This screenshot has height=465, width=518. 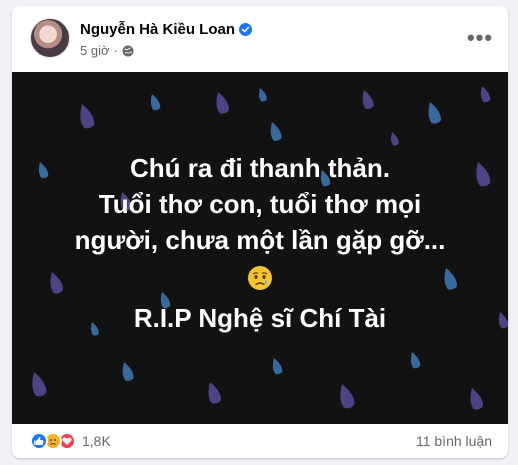 I want to click on post-meta: 5 giờ ·, so click(x=107, y=50).